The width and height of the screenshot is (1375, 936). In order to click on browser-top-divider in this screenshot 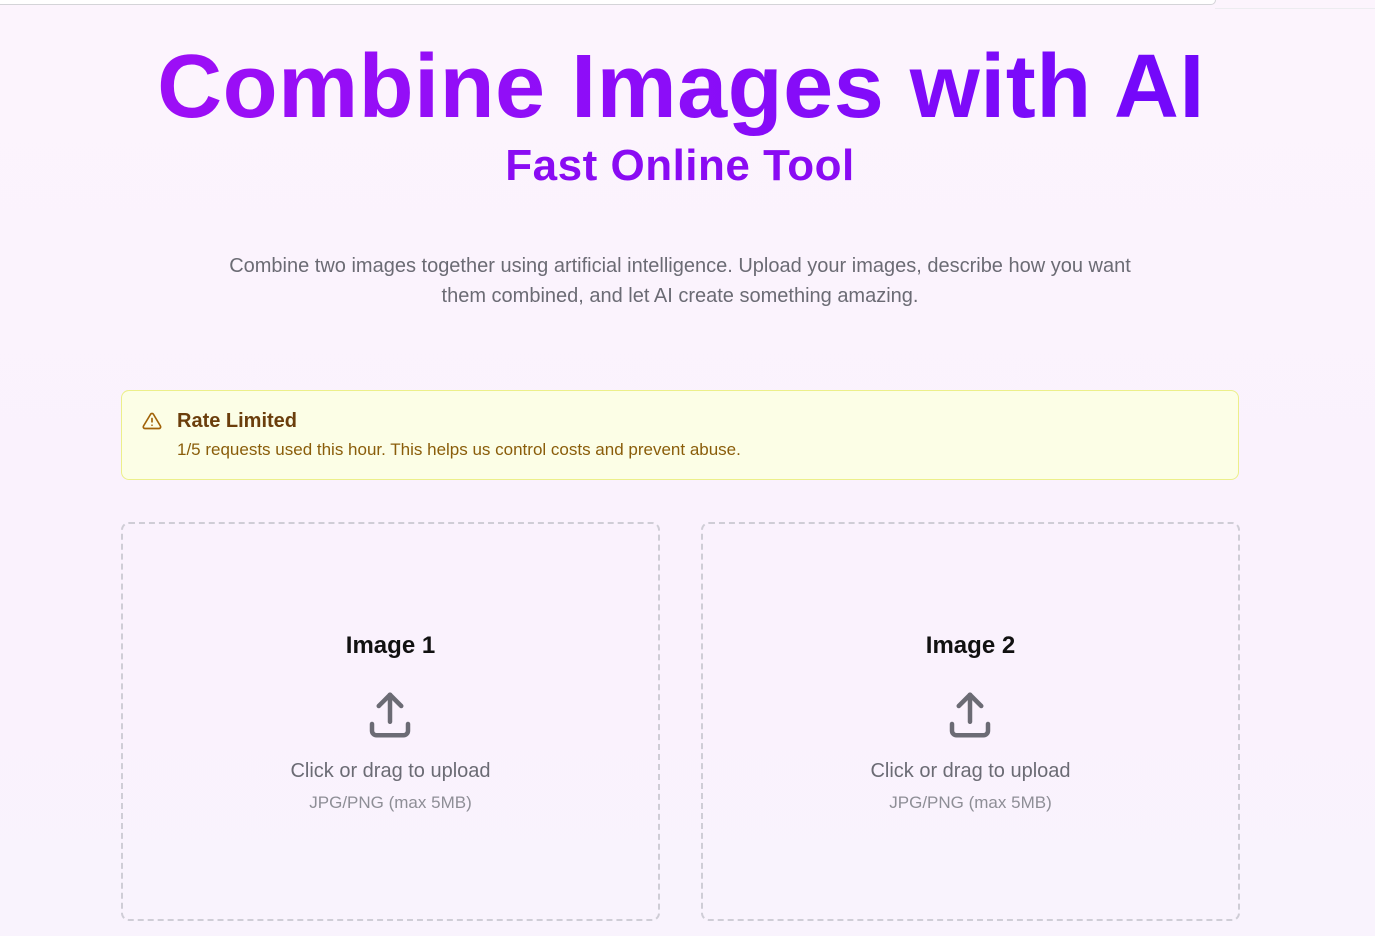, I will do `click(1295, 8)`.